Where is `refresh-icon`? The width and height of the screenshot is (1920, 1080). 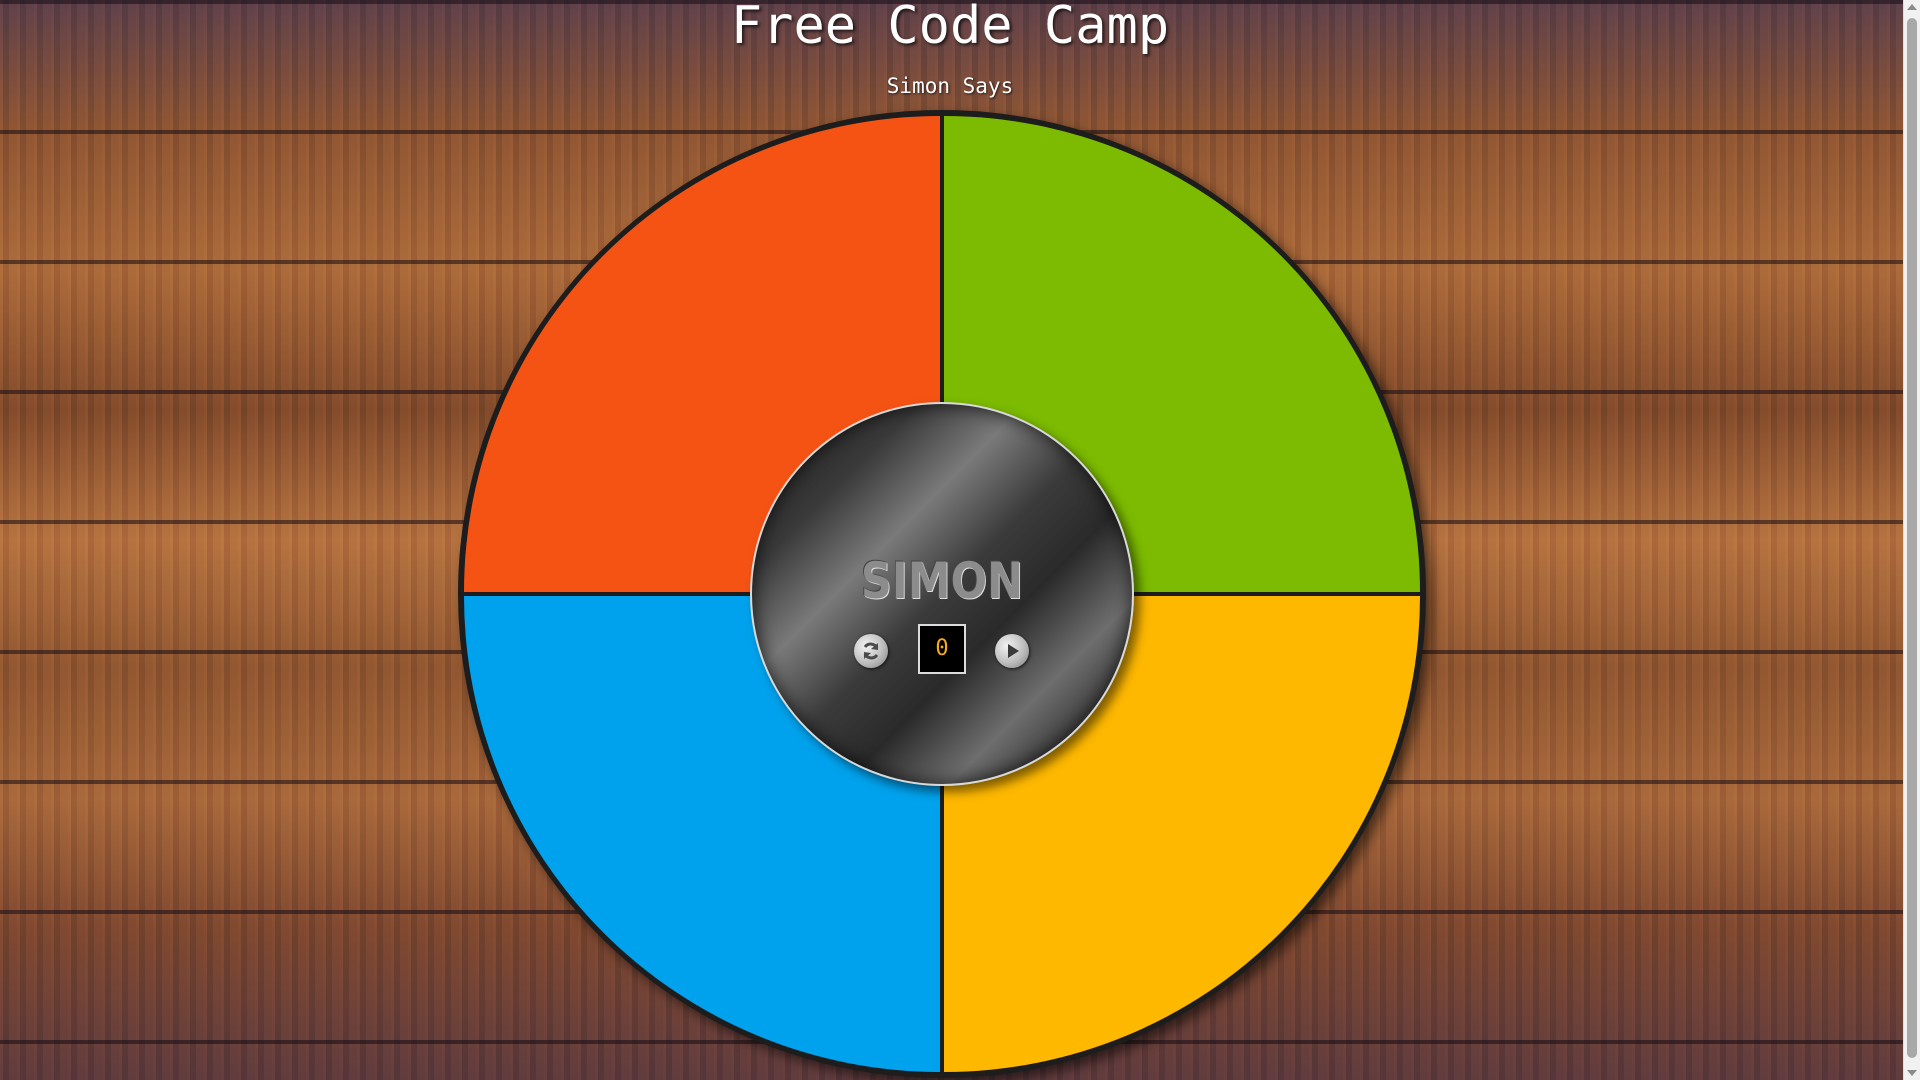
refresh-icon is located at coordinates (871, 651).